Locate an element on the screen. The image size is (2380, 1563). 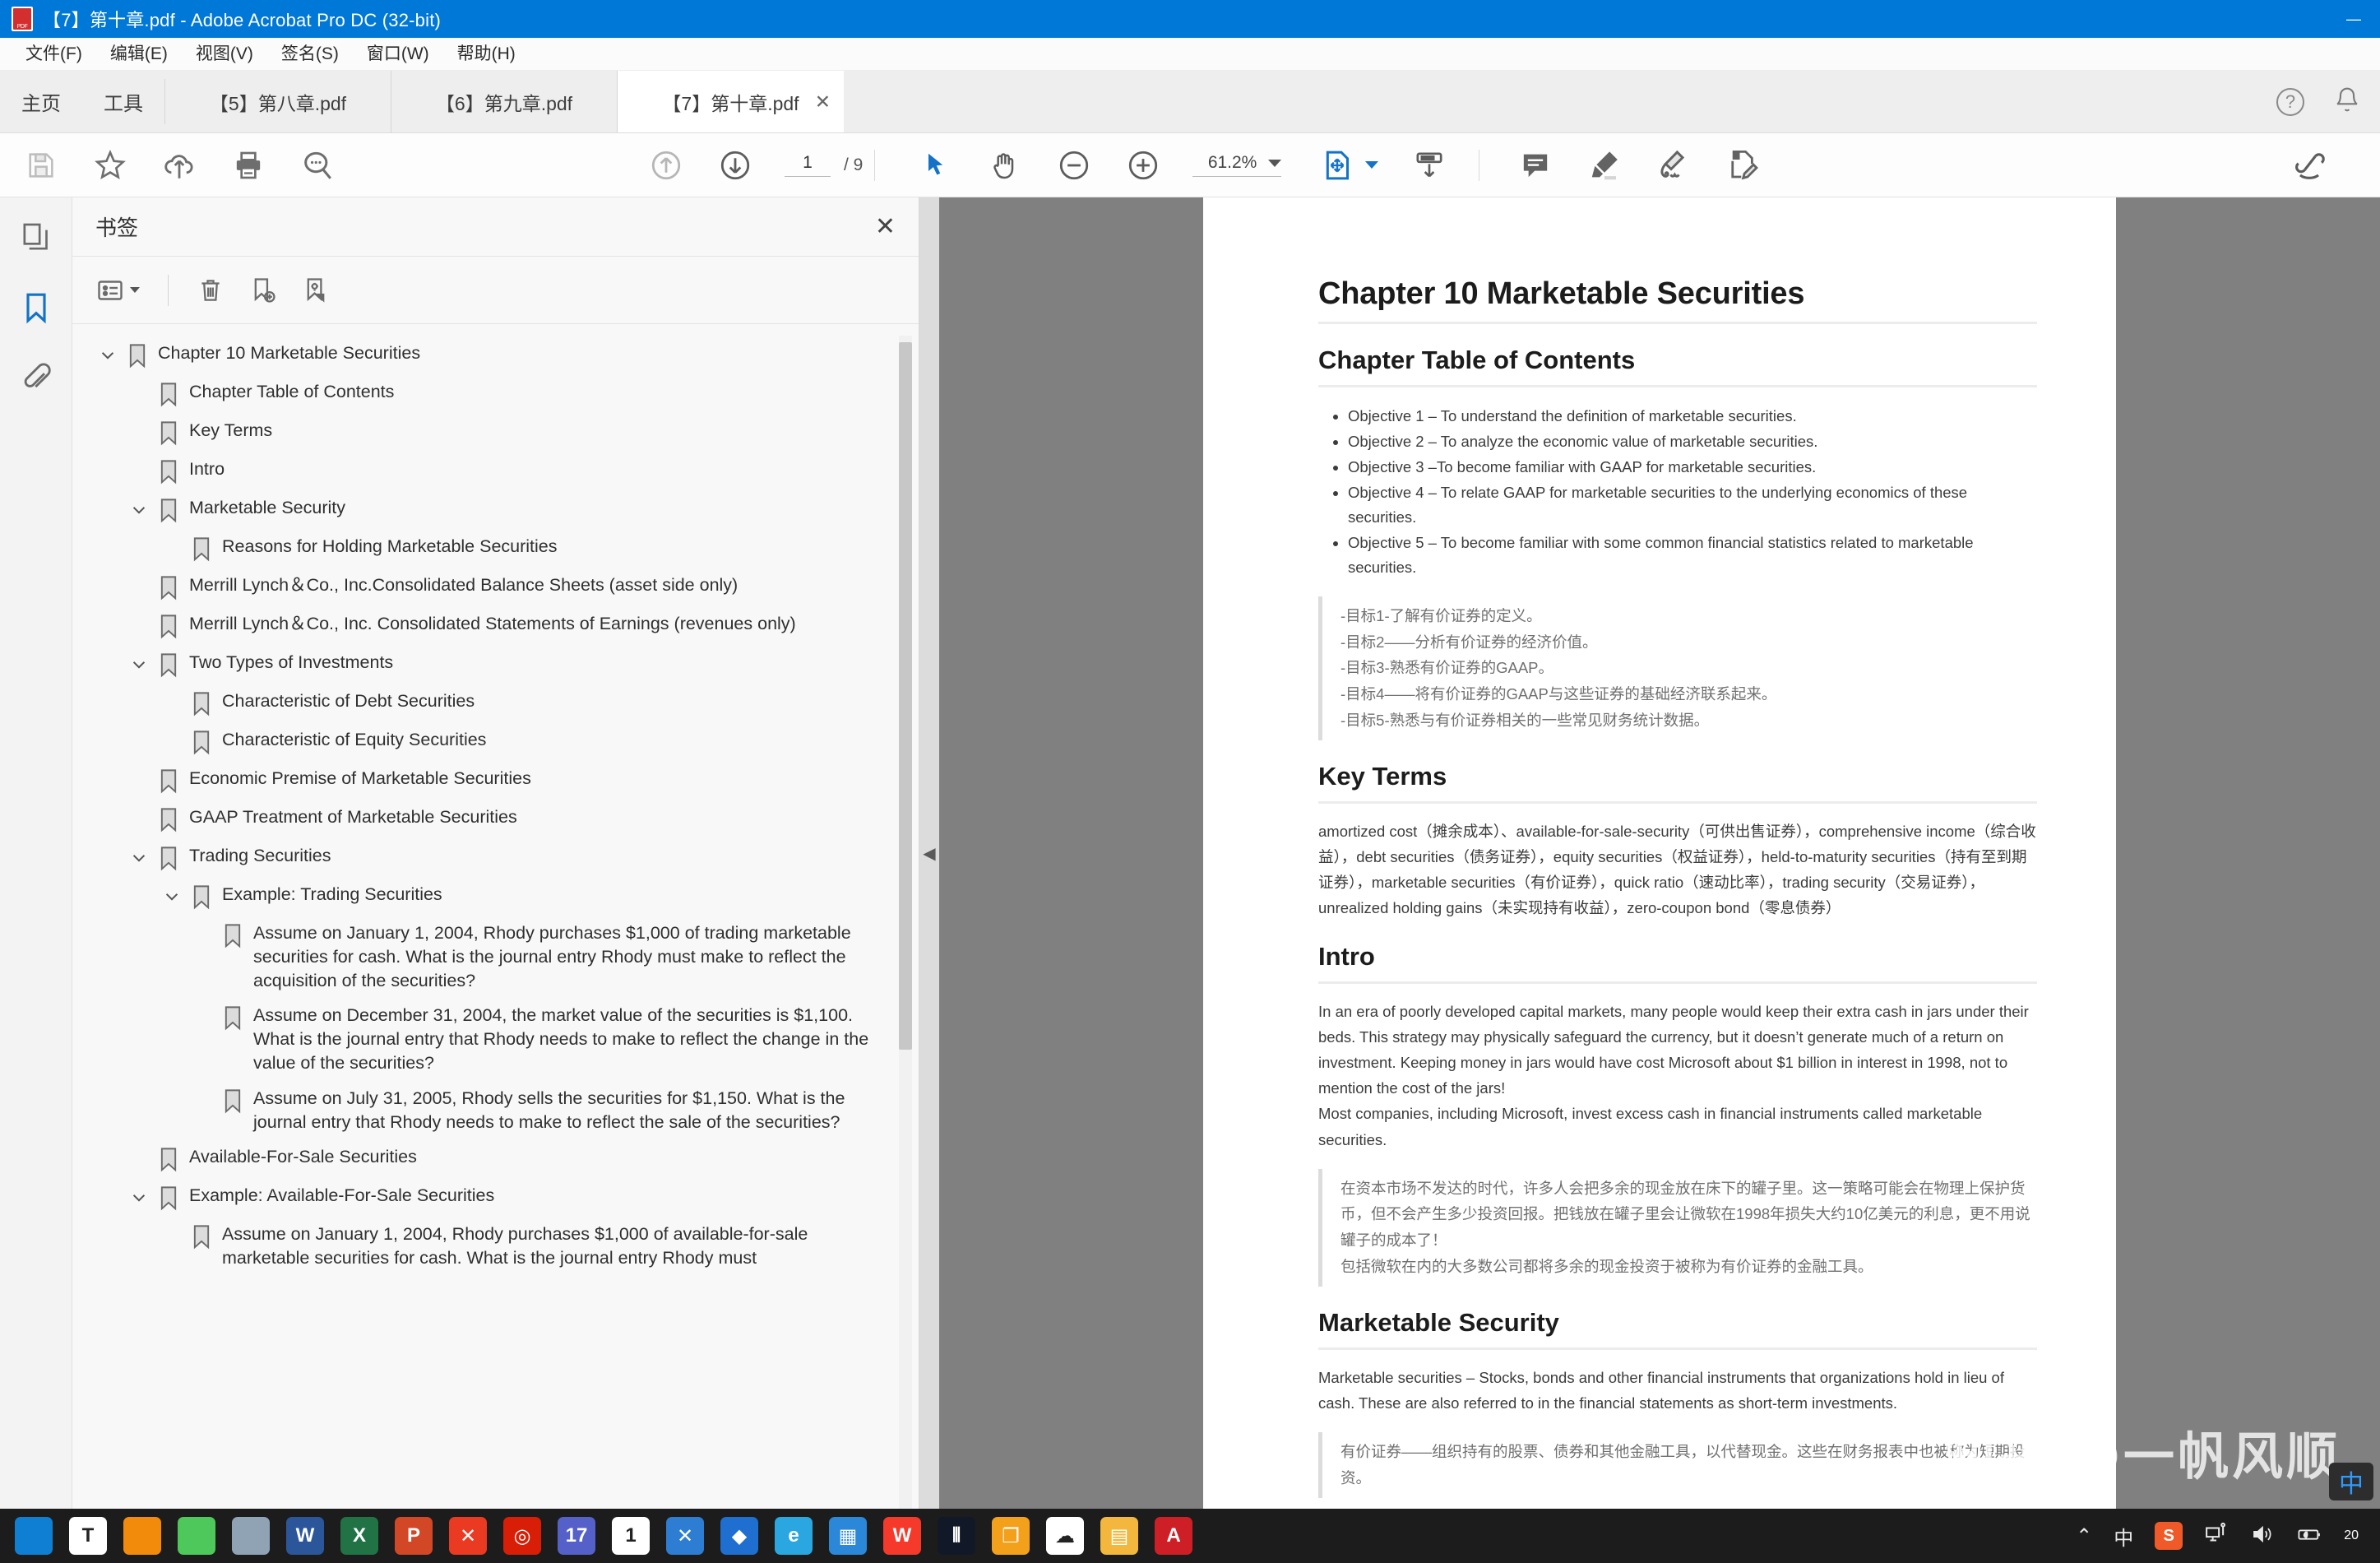
taskbar-calendar: ▦ is located at coordinates (848, 1536).